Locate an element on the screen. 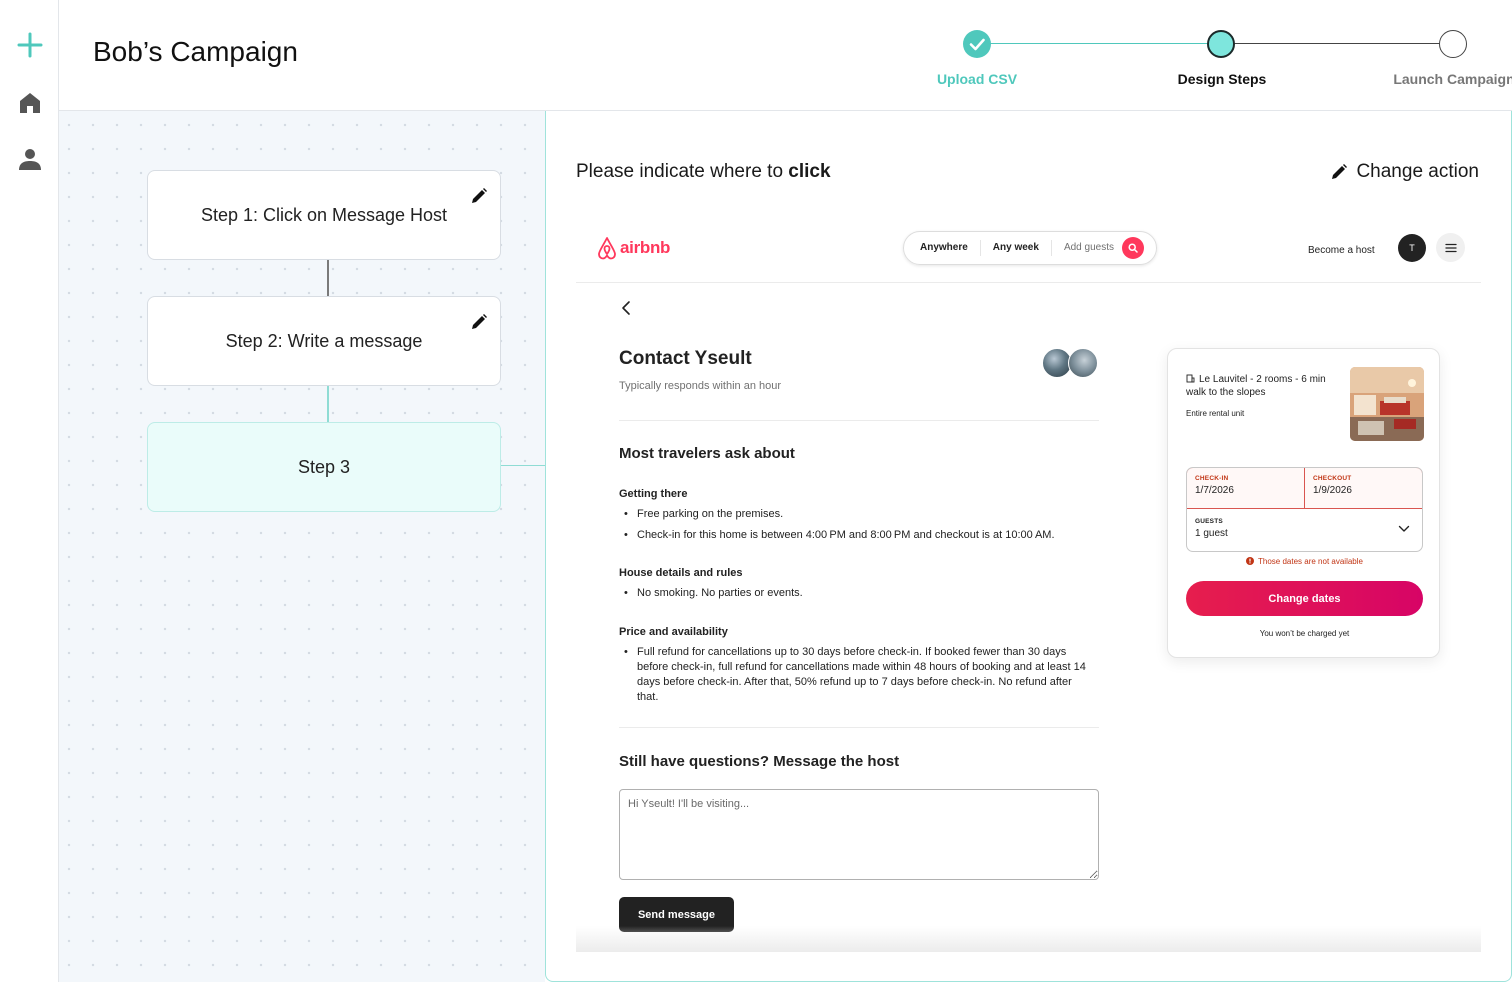 The image size is (1512, 982). connector-line-active is located at coordinates (328, 404).